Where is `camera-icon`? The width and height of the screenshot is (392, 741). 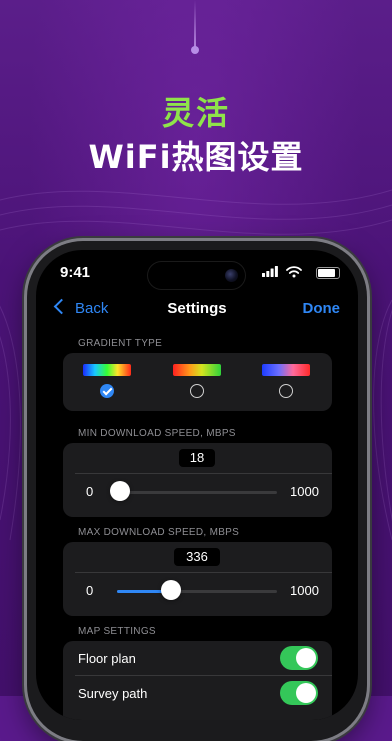 camera-icon is located at coordinates (231, 275).